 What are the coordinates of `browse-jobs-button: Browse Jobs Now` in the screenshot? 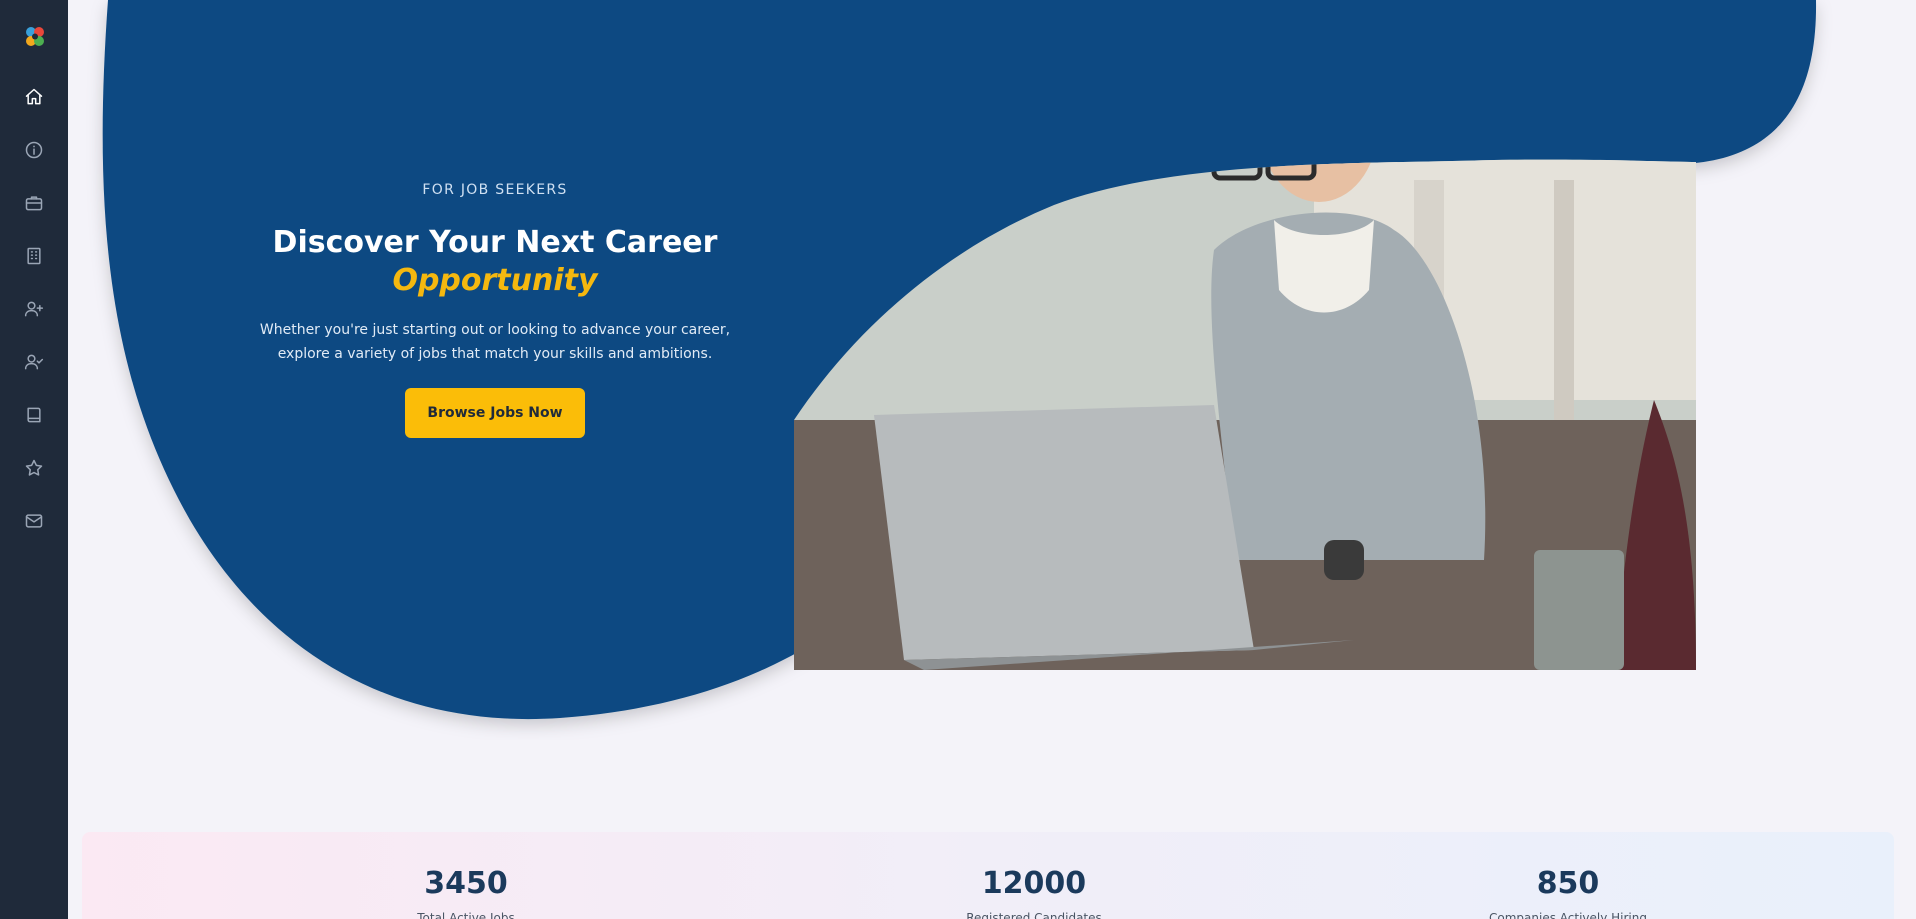 It's located at (495, 413).